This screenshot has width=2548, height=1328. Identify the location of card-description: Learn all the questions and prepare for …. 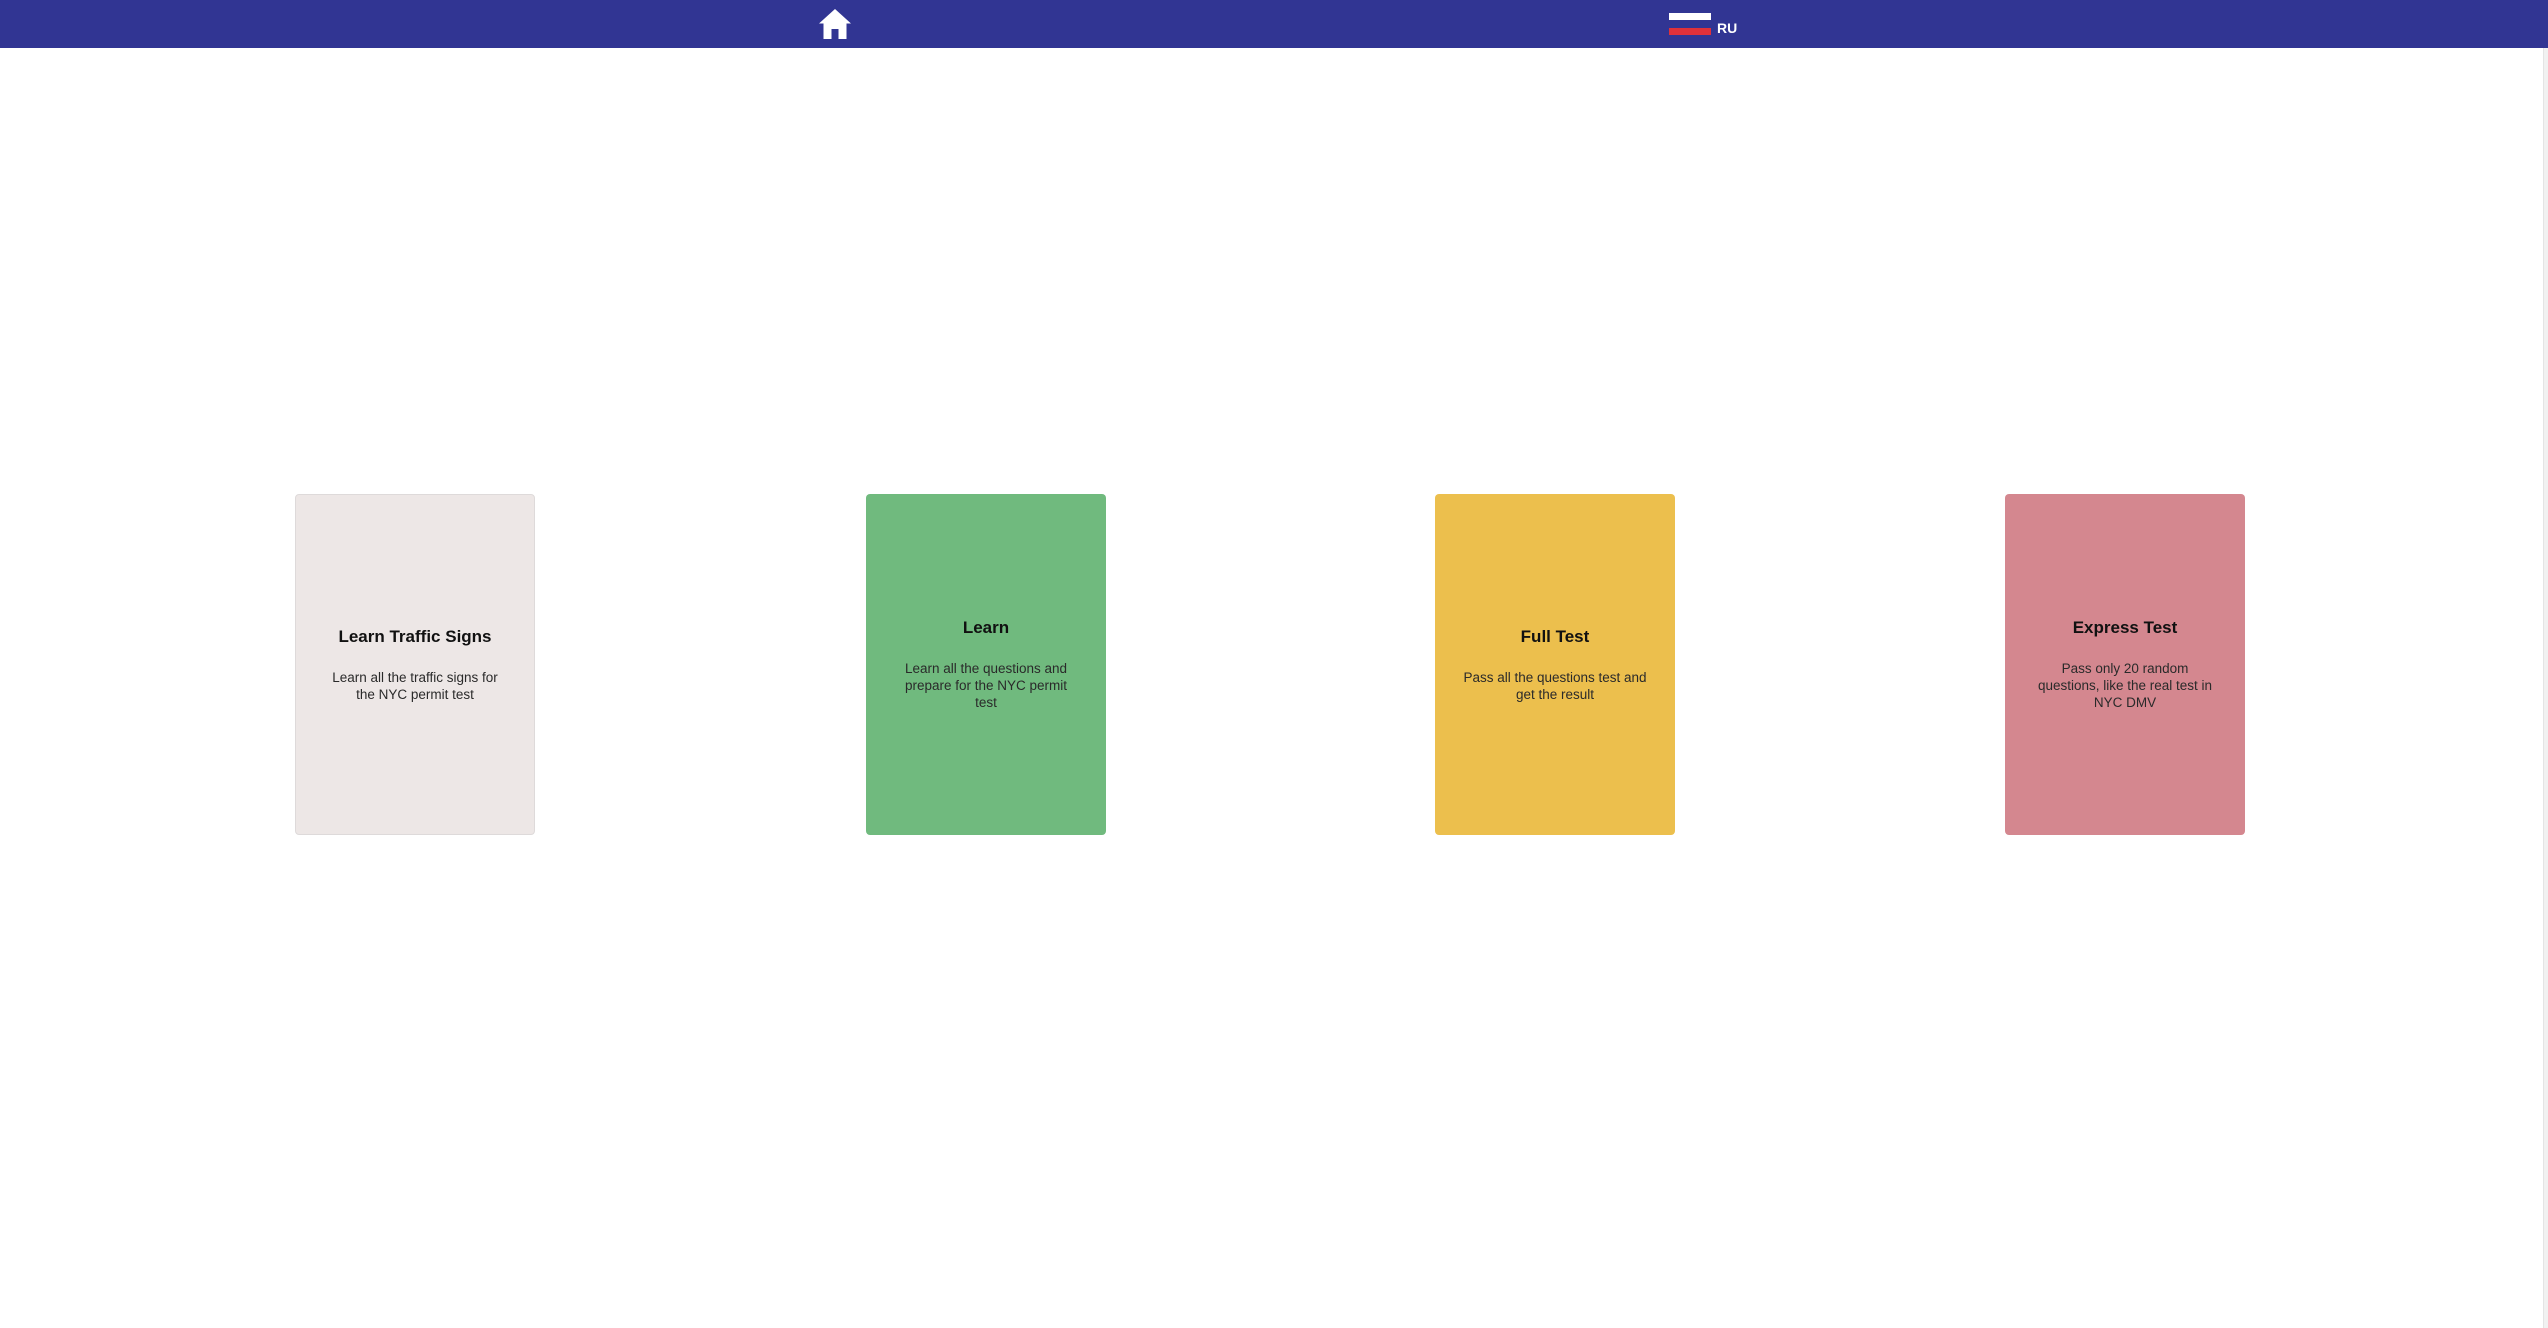
(986, 685).